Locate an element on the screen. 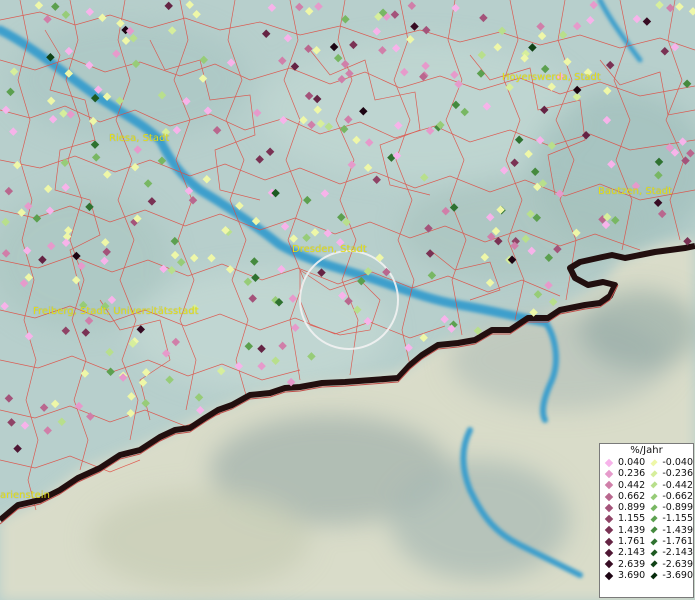 Image resolution: width=695 pixels, height=600 pixels. legend-item-decrease: -1.761 is located at coordinates (669, 541).